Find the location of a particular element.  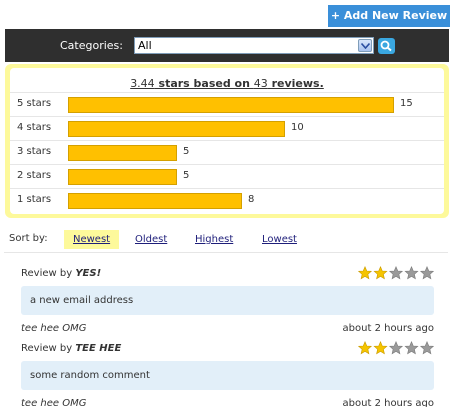

rating-row-label: 1 stars is located at coordinates (34, 199).